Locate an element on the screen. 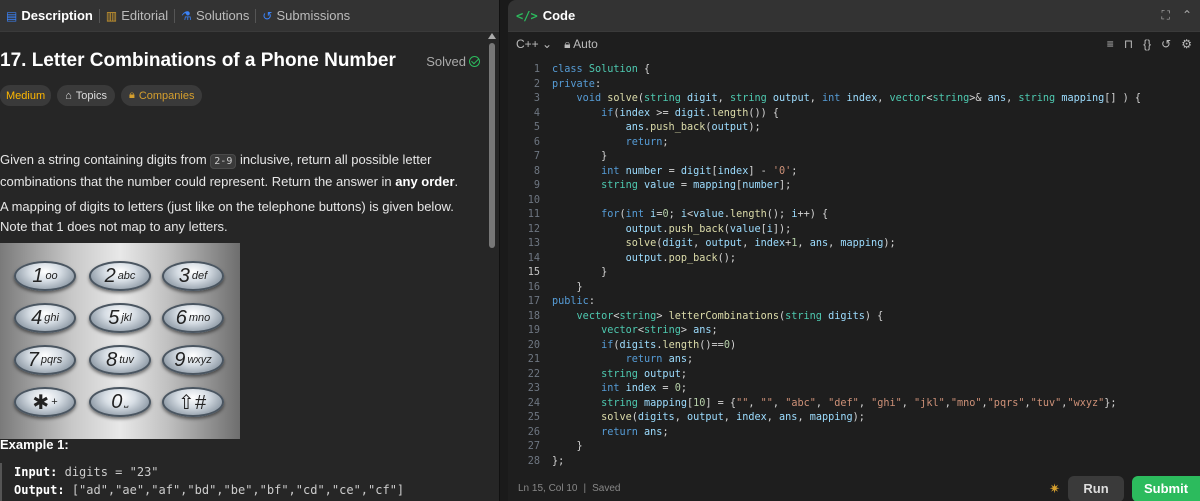 This screenshot has height=501, width=1200. code-line: 2 private: is located at coordinates (854, 85).